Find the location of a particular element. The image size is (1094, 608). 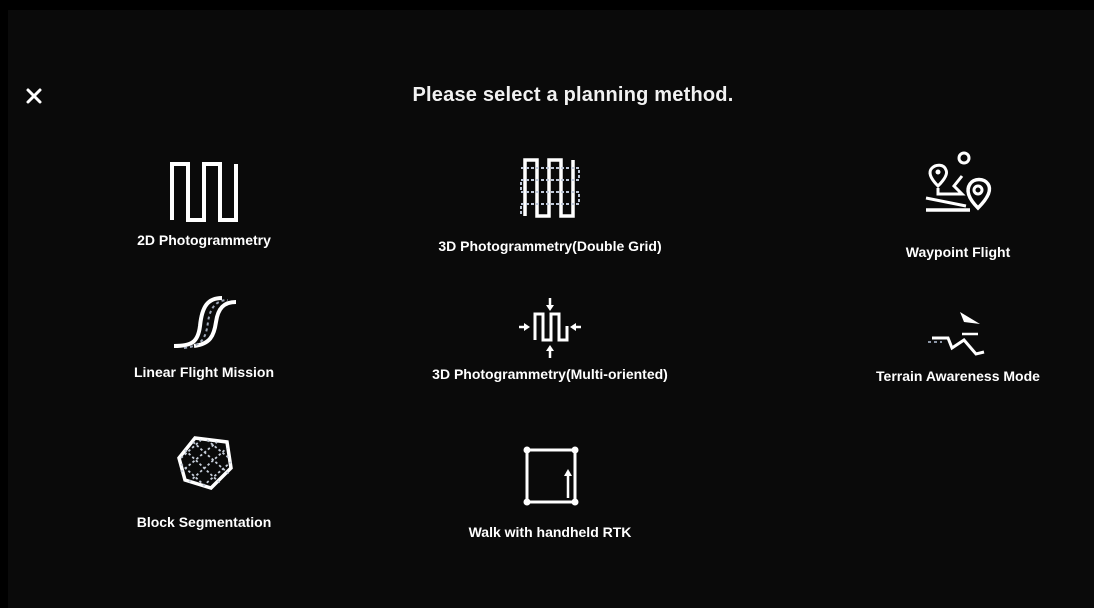

option-waypoint-flight: Waypoint Flight is located at coordinates (946, 205).